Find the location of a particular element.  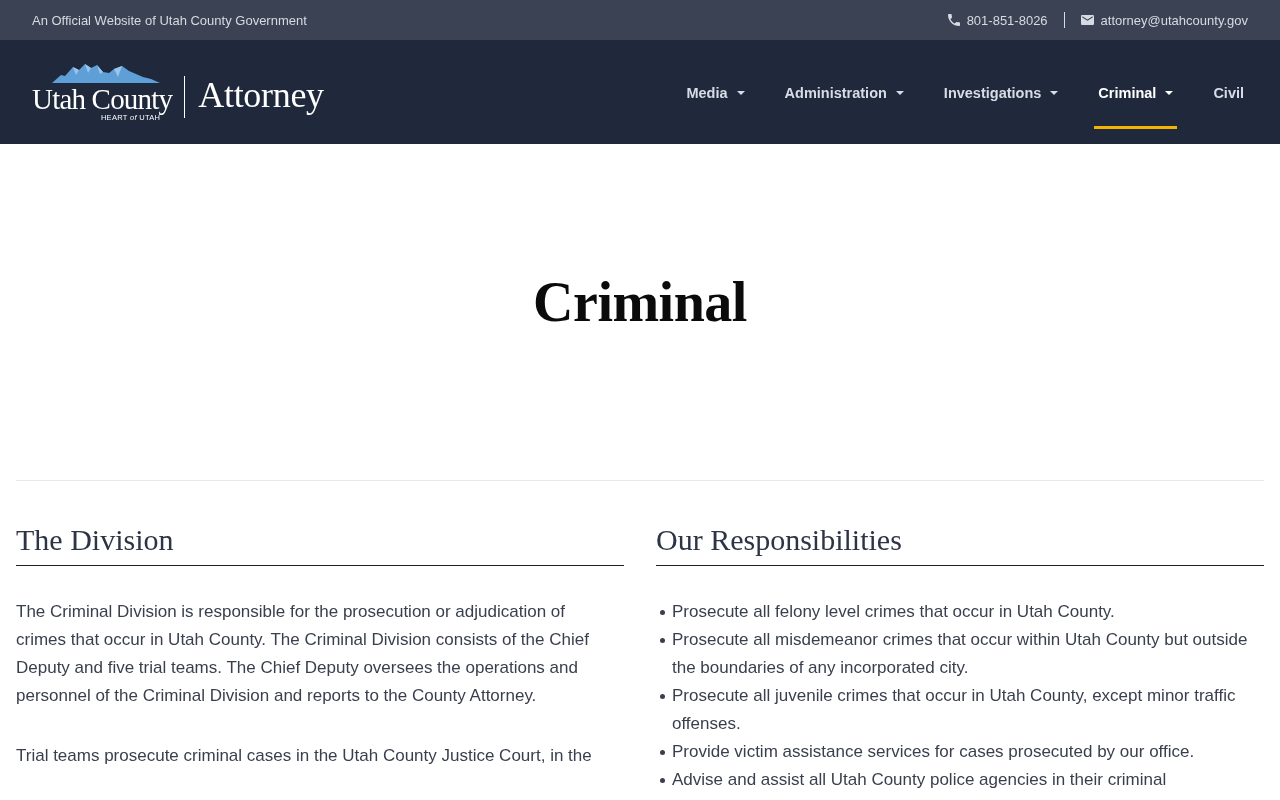

list-item-text: Prosecute all felony level crimes that occur in Utah County. is located at coordinates (893, 612).